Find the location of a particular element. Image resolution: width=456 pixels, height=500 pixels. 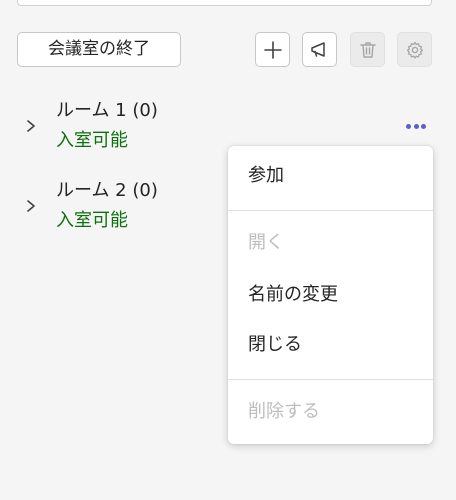

more-options-icon is located at coordinates (416, 126).